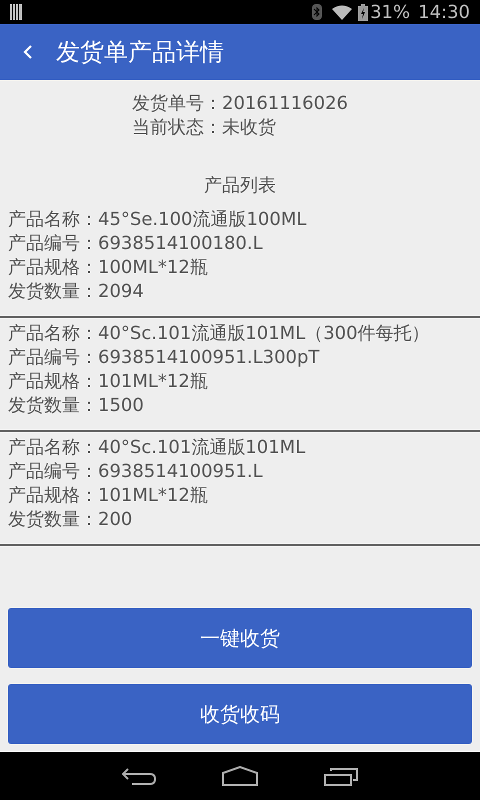  I want to click on product-detail: 产品名称：40°Sc.101流通版101ML, so click(157, 448).